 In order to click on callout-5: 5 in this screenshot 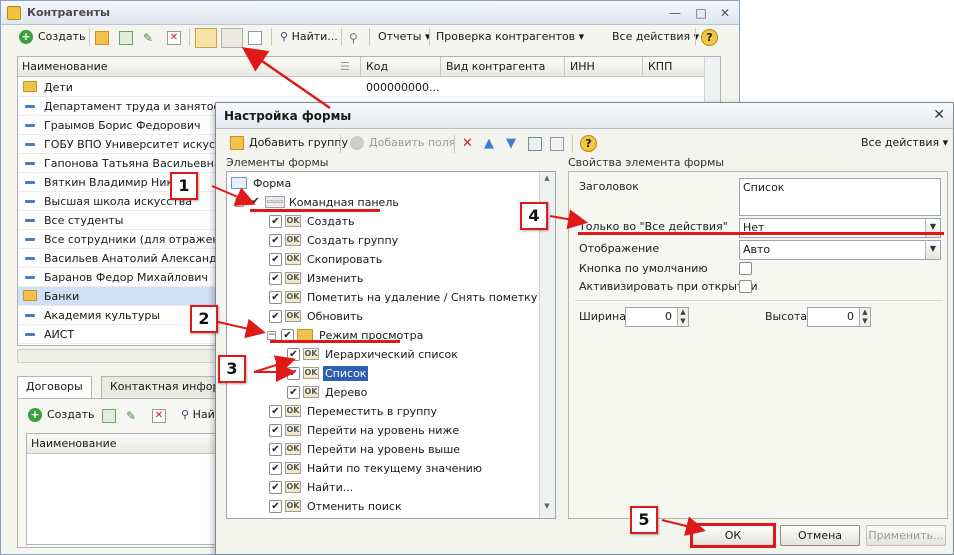, I will do `click(644, 520)`.